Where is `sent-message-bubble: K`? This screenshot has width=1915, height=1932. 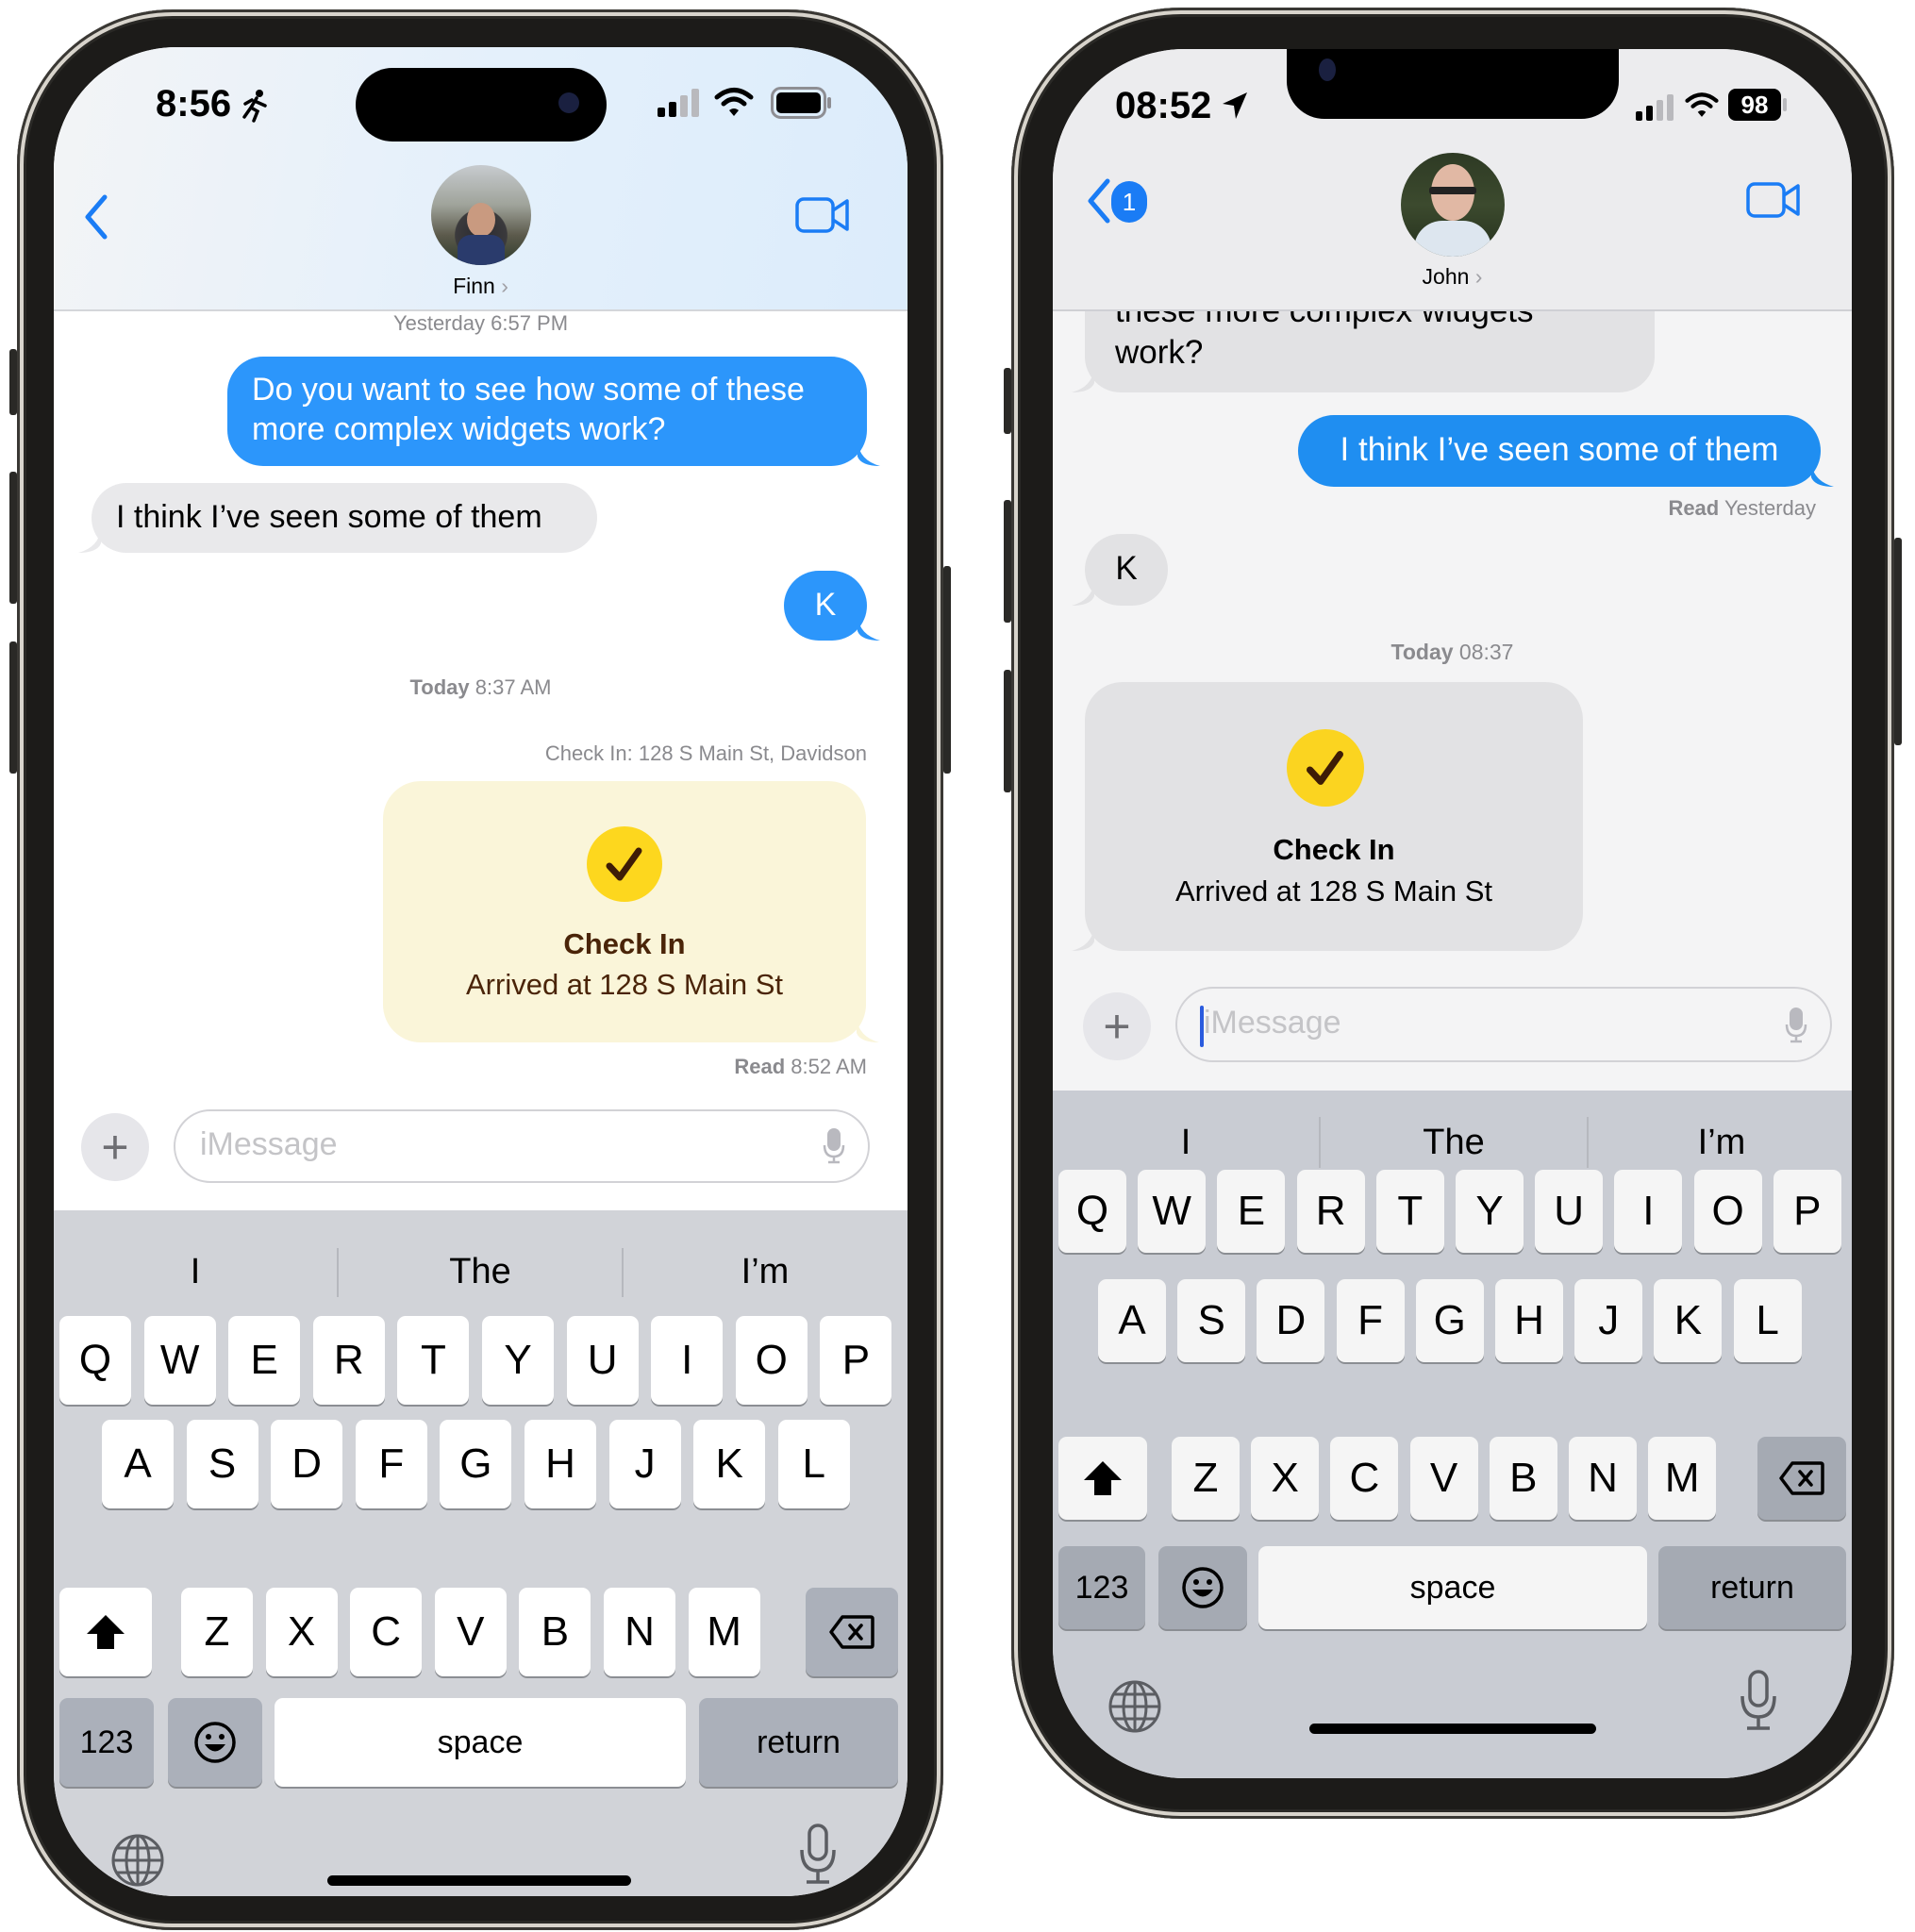 sent-message-bubble: K is located at coordinates (832, 606).